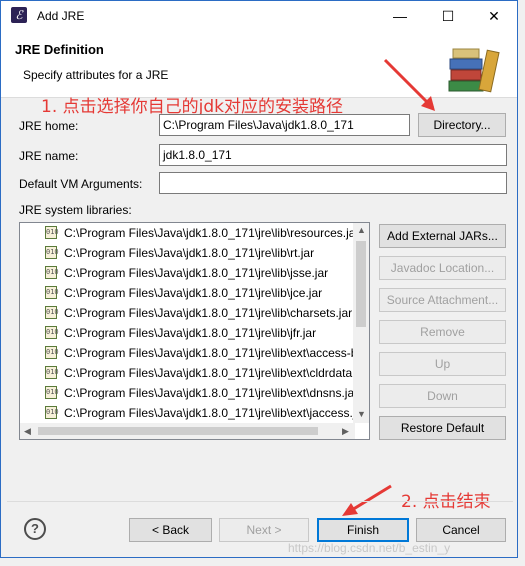  What do you see at coordinates (448, 16) in the screenshot?
I see `maximize-button: ☐` at bounding box center [448, 16].